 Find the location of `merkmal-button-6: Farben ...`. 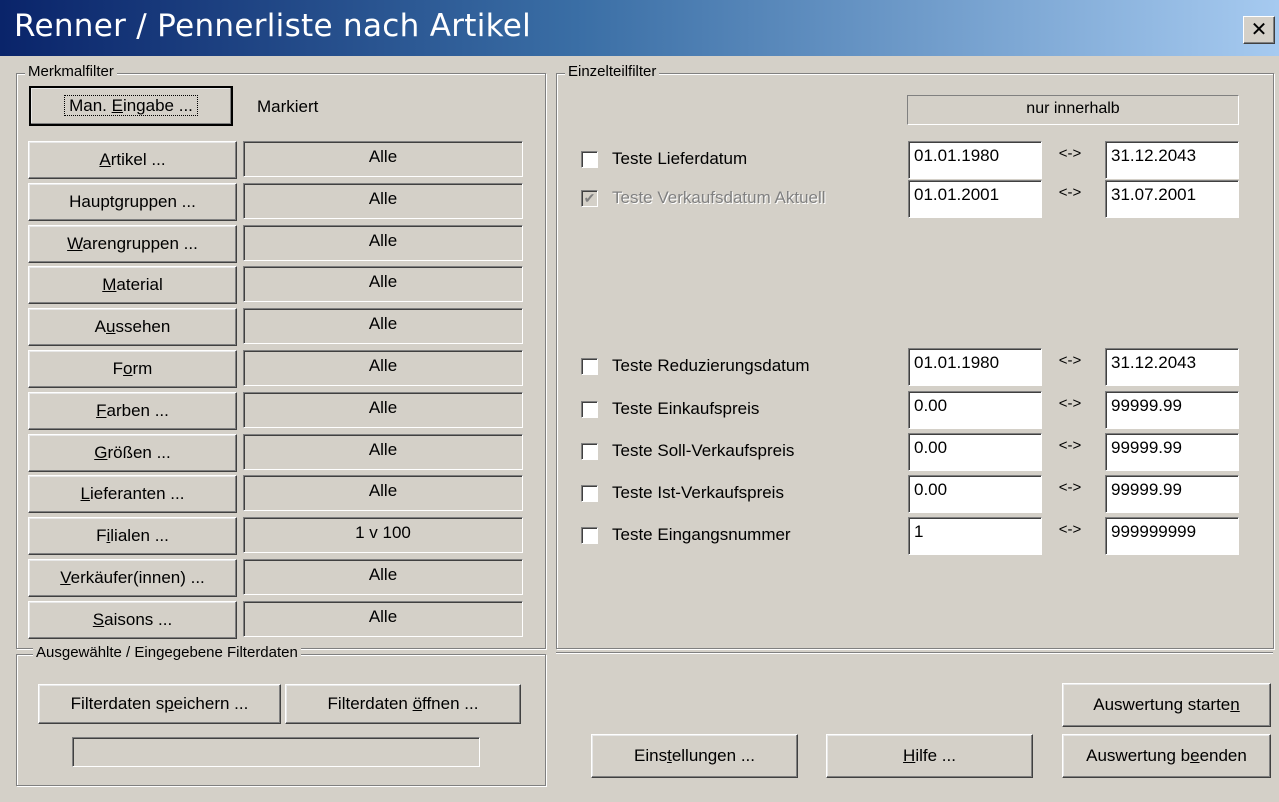

merkmal-button-6: Farben ... is located at coordinates (132, 410).